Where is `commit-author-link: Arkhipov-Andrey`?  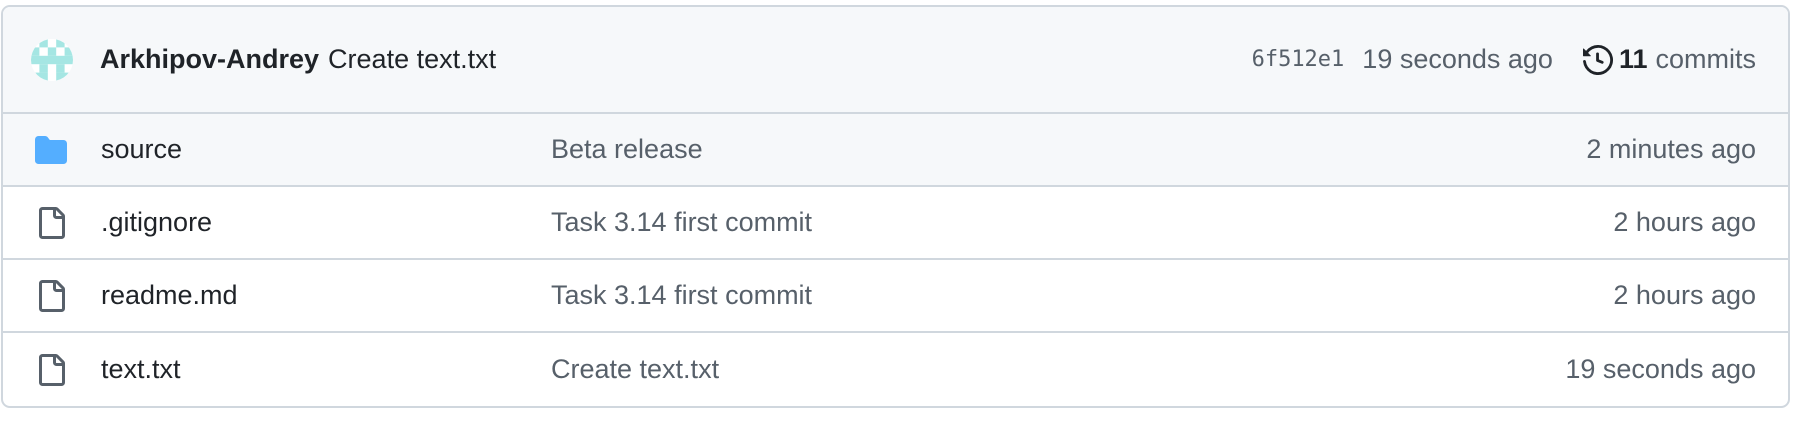
commit-author-link: Arkhipov-Andrey is located at coordinates (209, 59).